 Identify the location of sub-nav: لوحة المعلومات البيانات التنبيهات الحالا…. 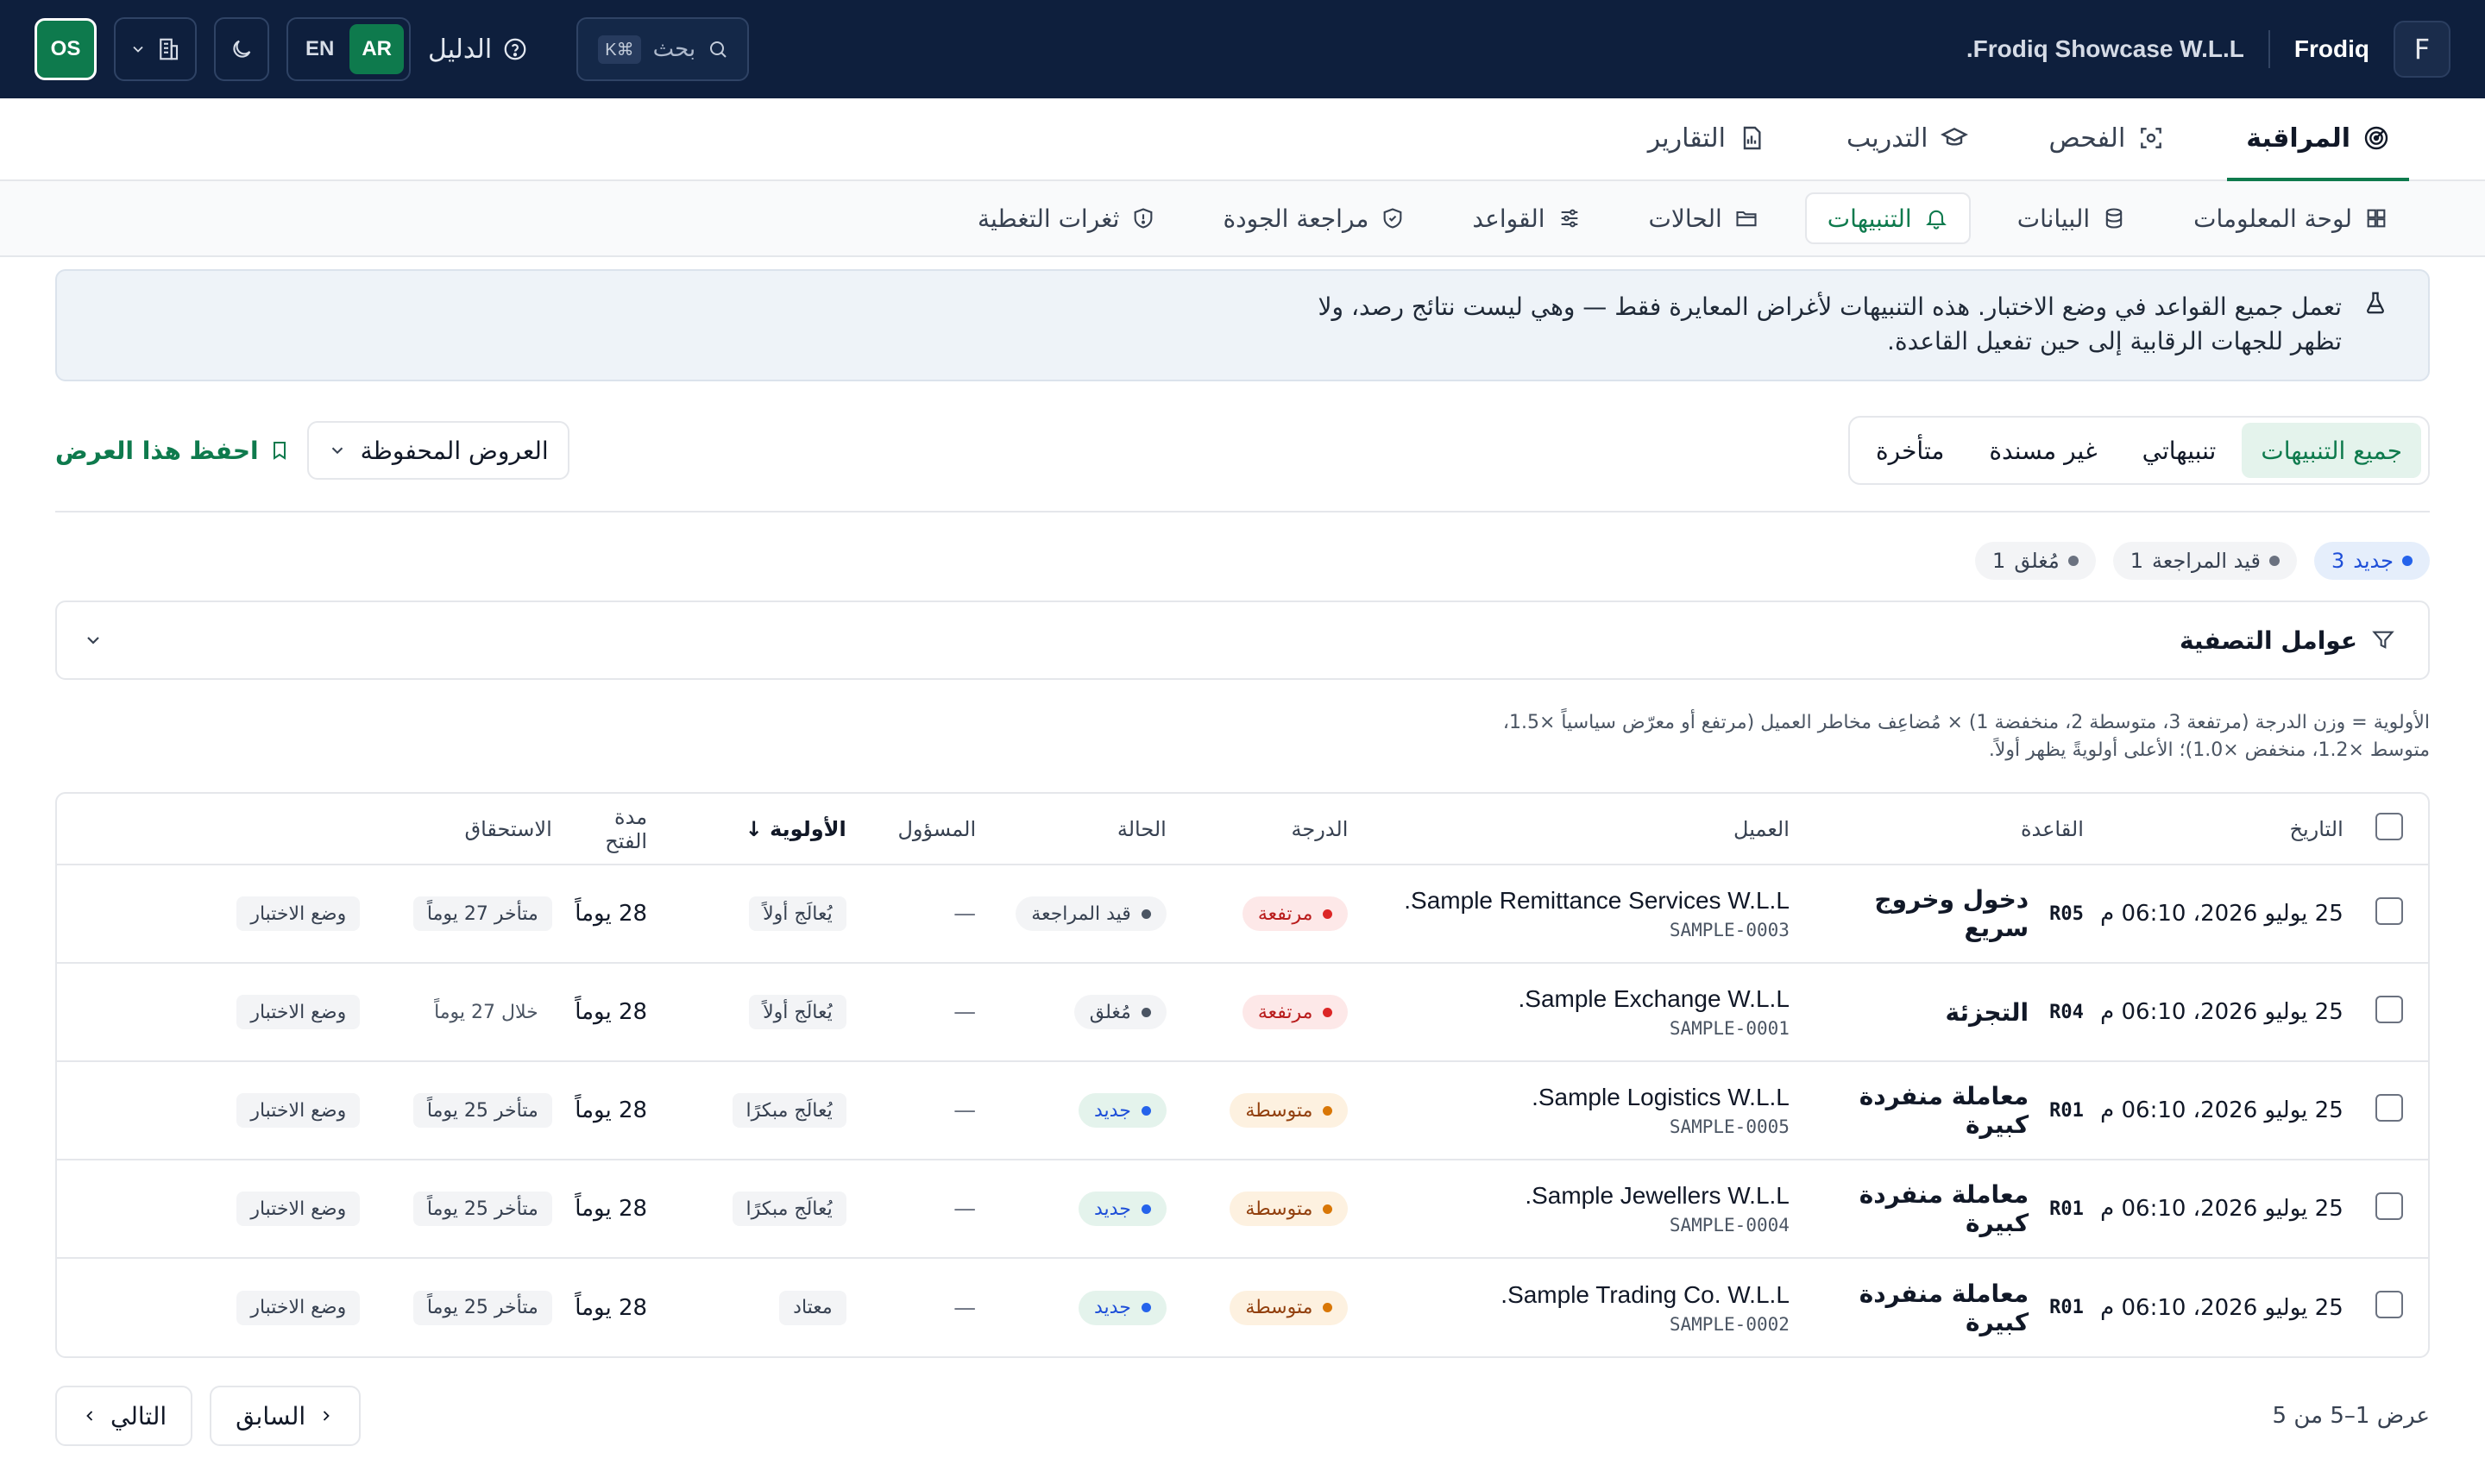
(1242, 219).